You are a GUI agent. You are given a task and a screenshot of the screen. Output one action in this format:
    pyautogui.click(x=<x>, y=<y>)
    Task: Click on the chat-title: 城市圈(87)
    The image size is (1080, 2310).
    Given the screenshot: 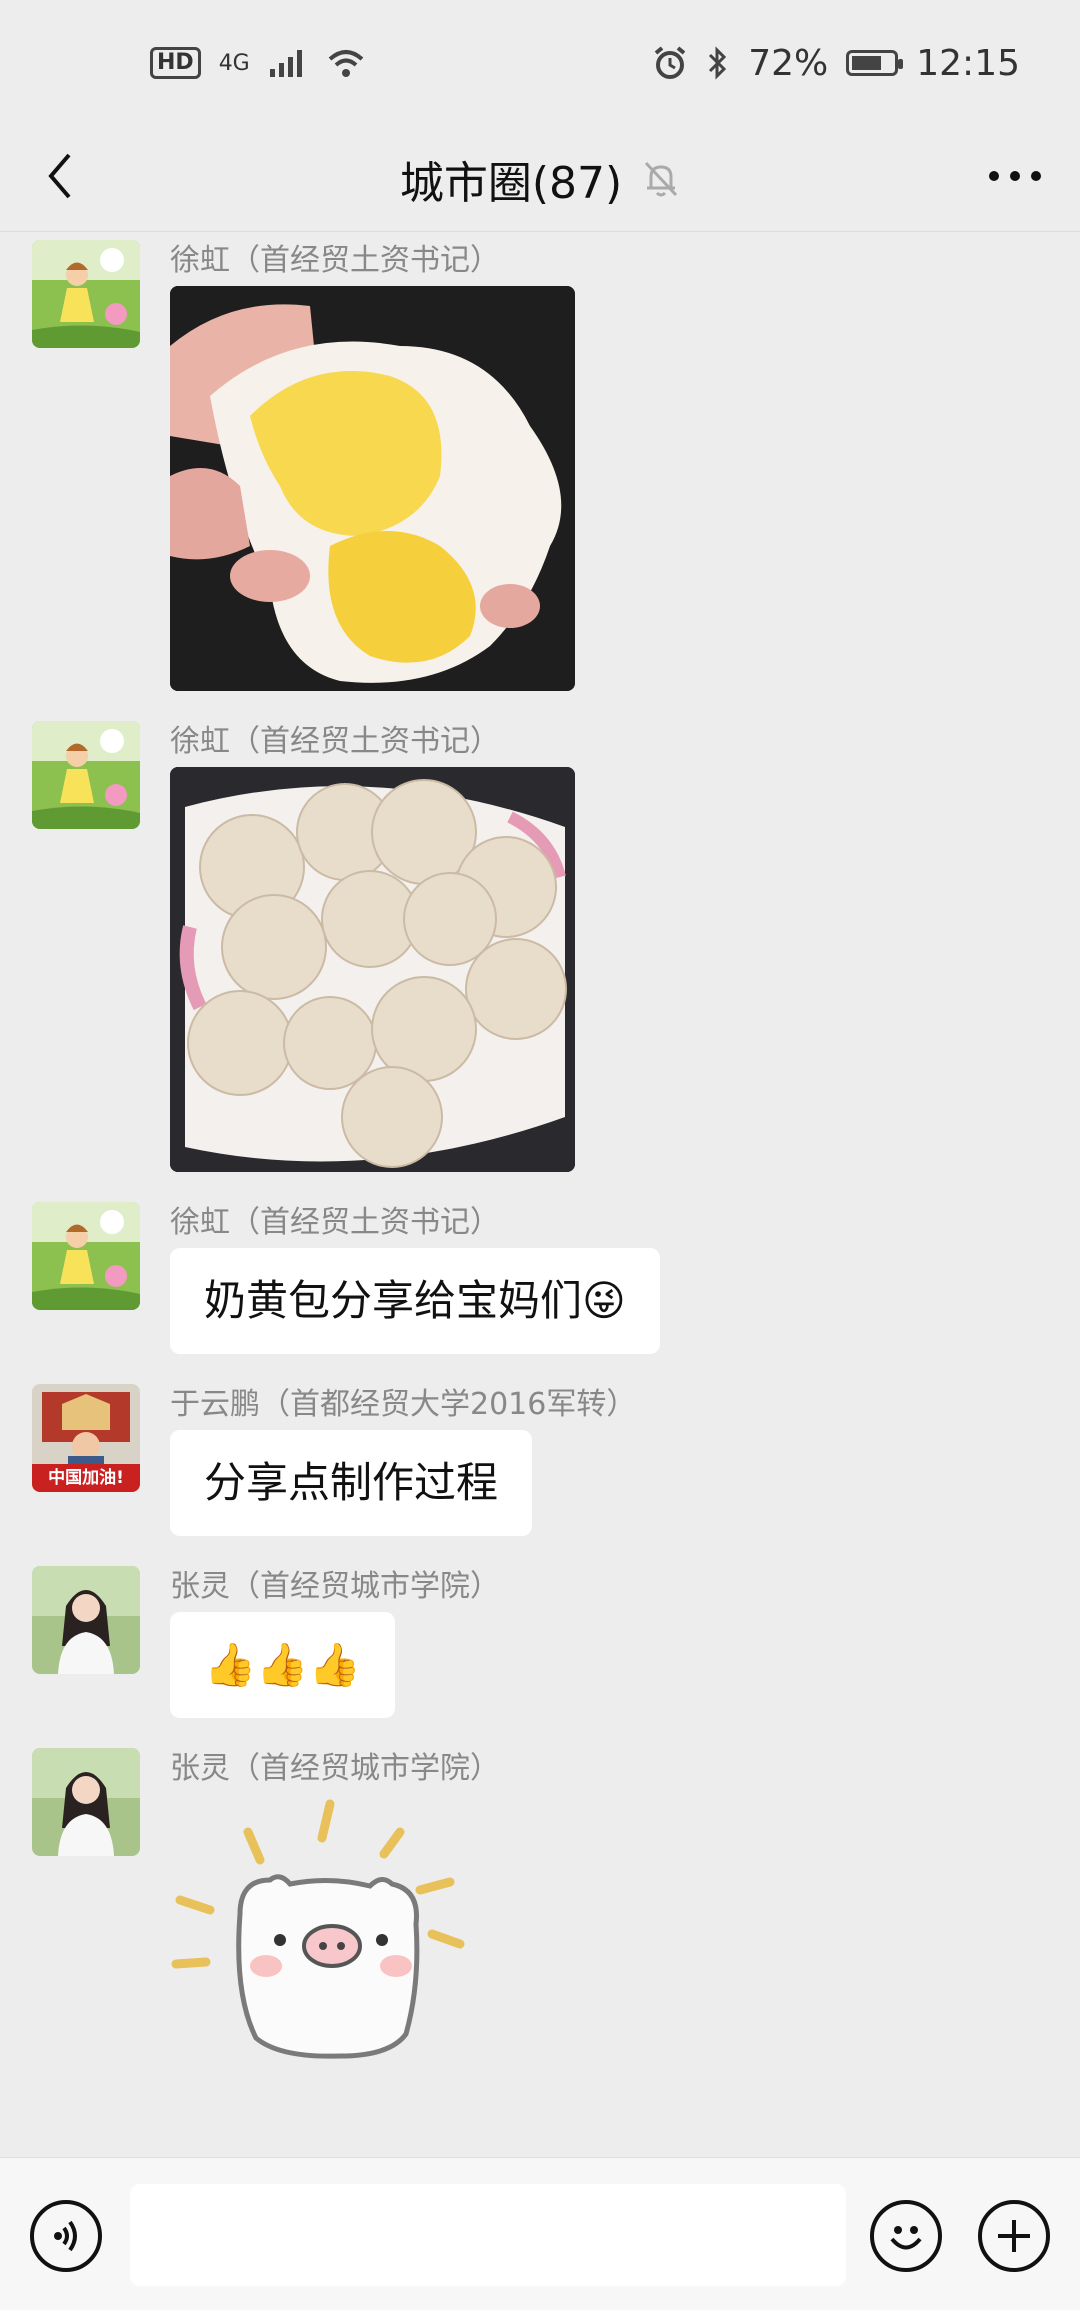 What is the action you would take?
    pyautogui.click(x=511, y=183)
    